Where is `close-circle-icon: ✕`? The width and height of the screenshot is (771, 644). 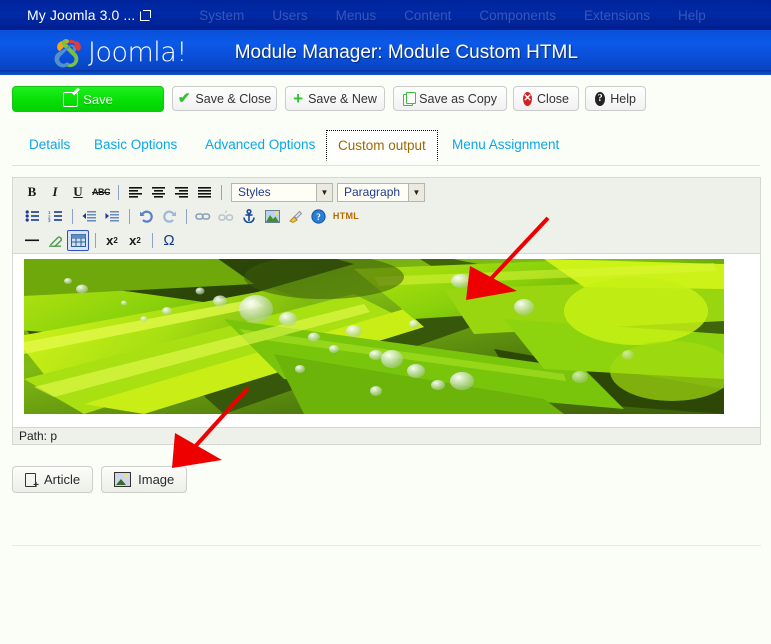
close-circle-icon: ✕ is located at coordinates (528, 98).